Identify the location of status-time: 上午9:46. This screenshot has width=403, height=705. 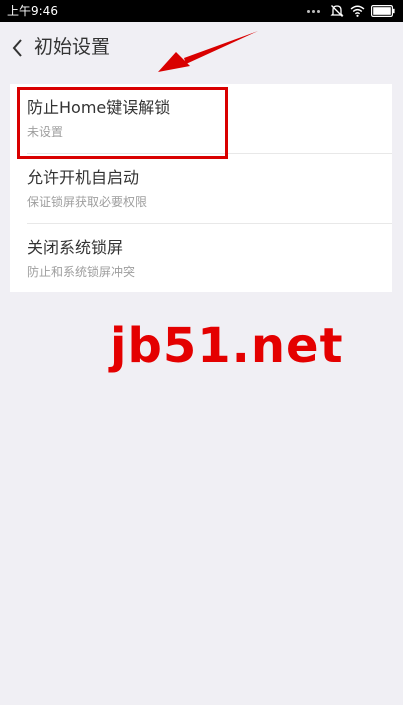
(32, 11).